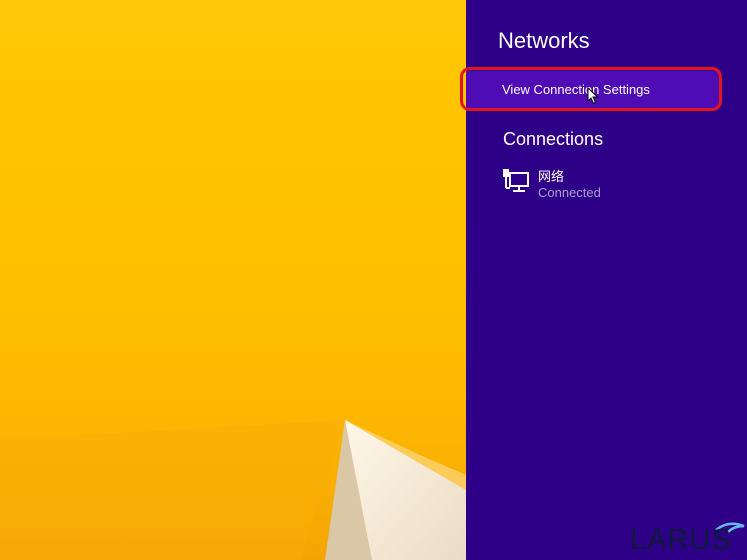 Image resolution: width=747 pixels, height=560 pixels. Describe the element at coordinates (602, 185) in the screenshot. I see `network-list-item: 网络 Connected` at that location.